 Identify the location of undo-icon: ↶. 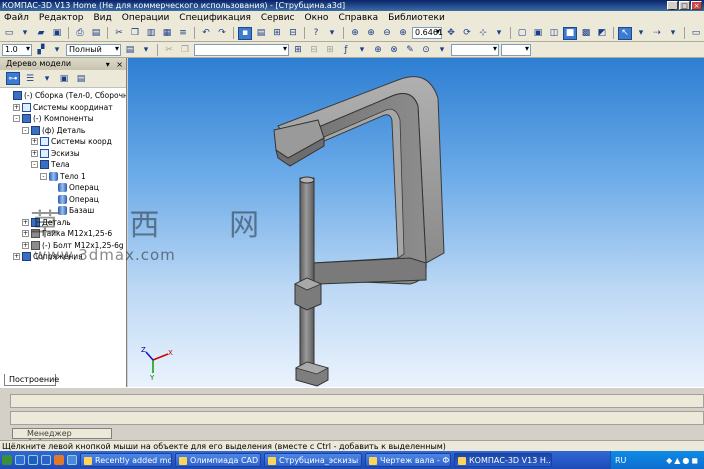
(206, 33).